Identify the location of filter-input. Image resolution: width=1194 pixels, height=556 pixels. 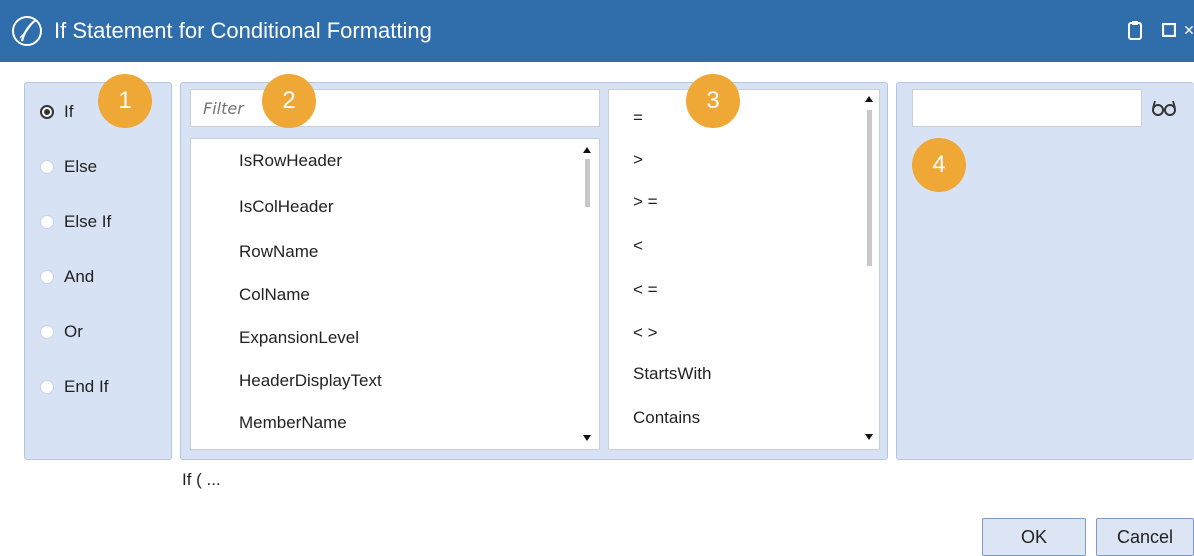
(395, 108).